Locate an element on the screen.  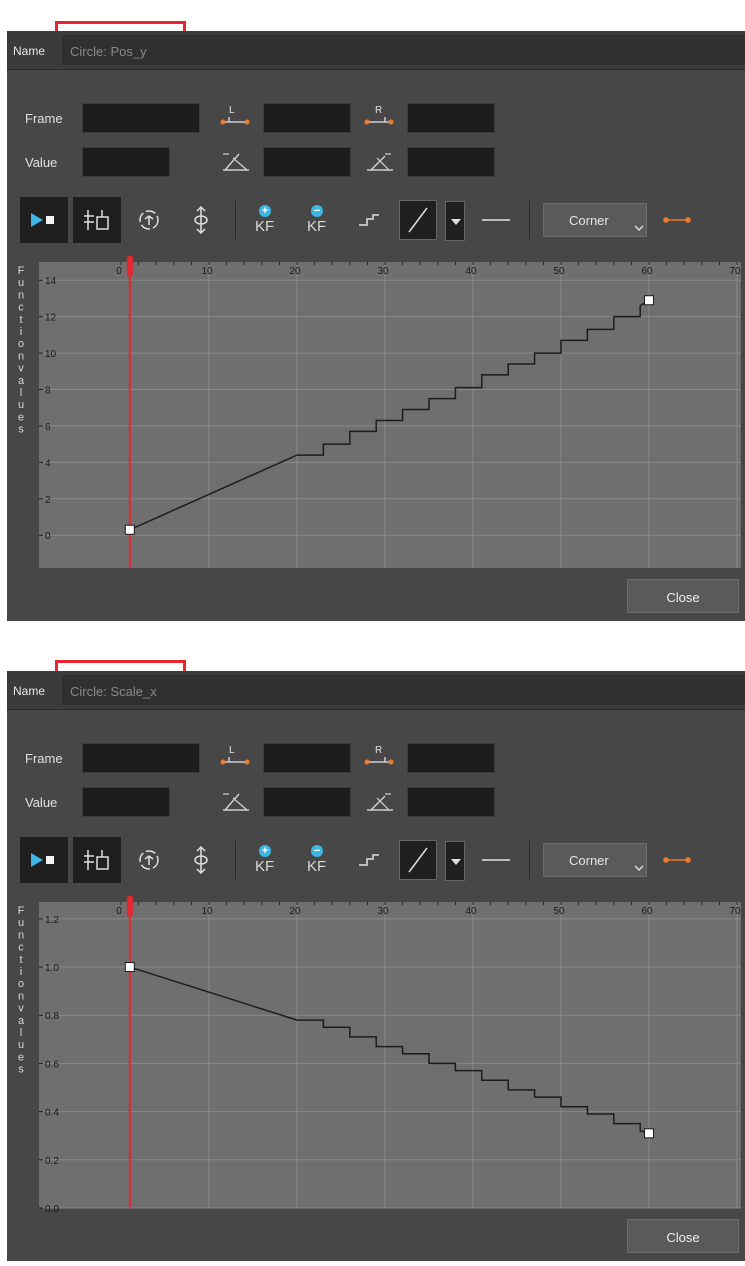
grid-icon is located at coordinates (96, 220).